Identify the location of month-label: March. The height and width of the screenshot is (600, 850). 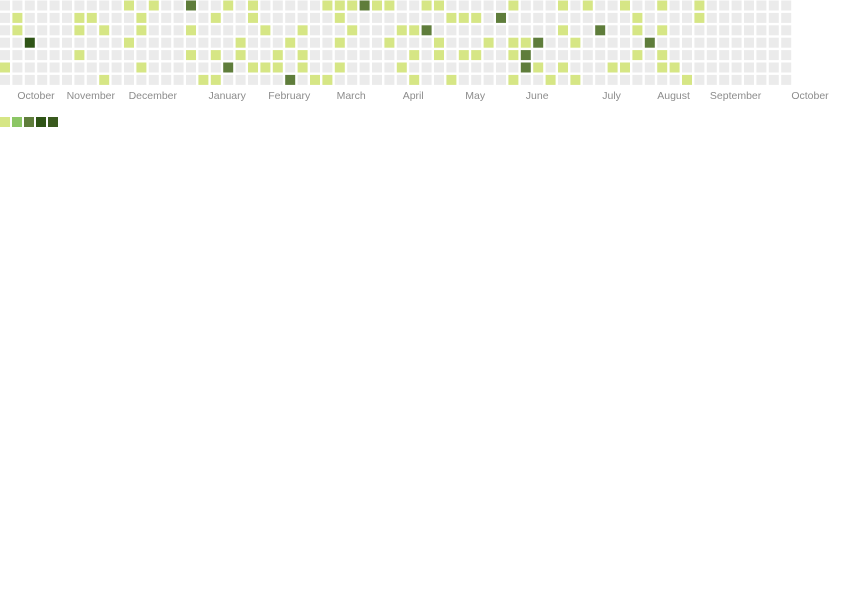
(351, 96).